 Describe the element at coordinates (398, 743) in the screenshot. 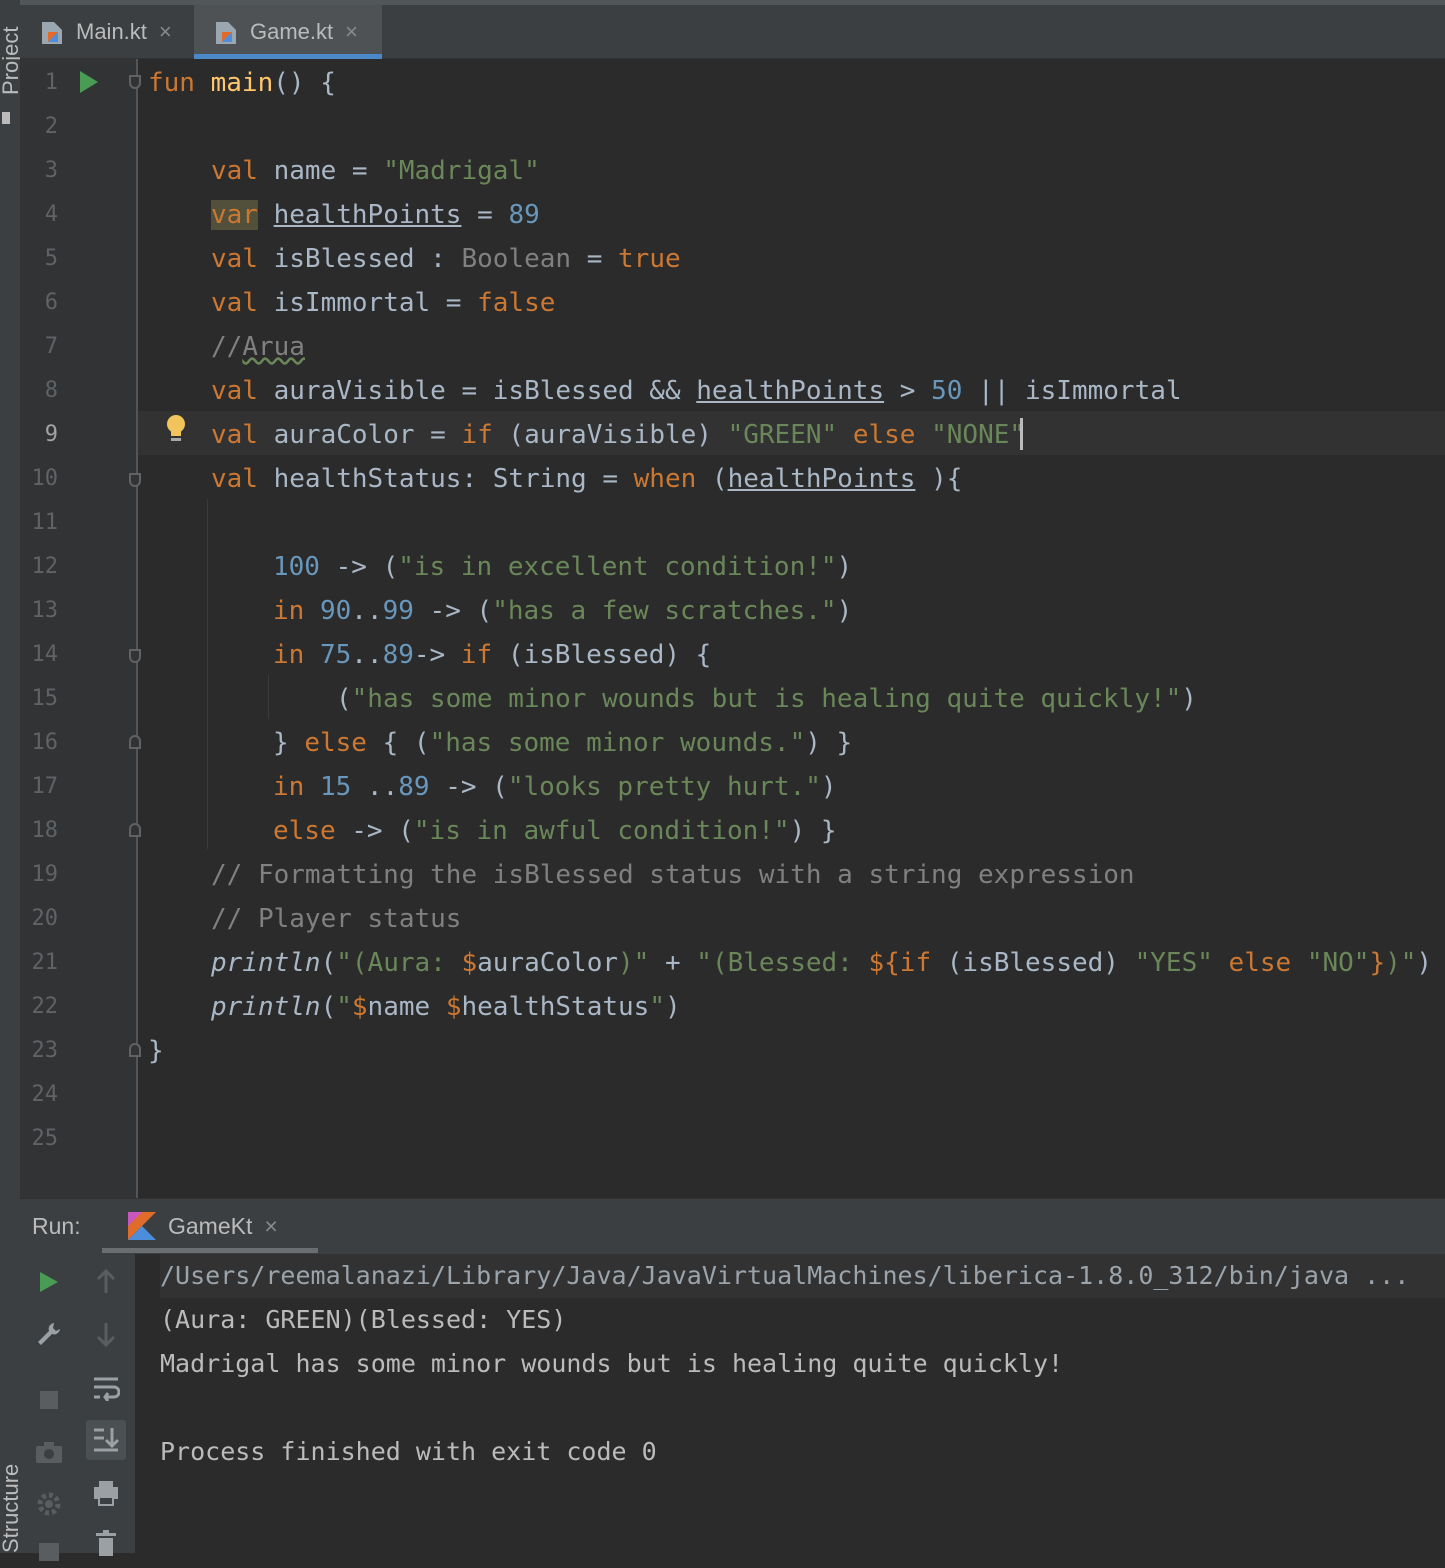

I see `code-text: { (` at that location.